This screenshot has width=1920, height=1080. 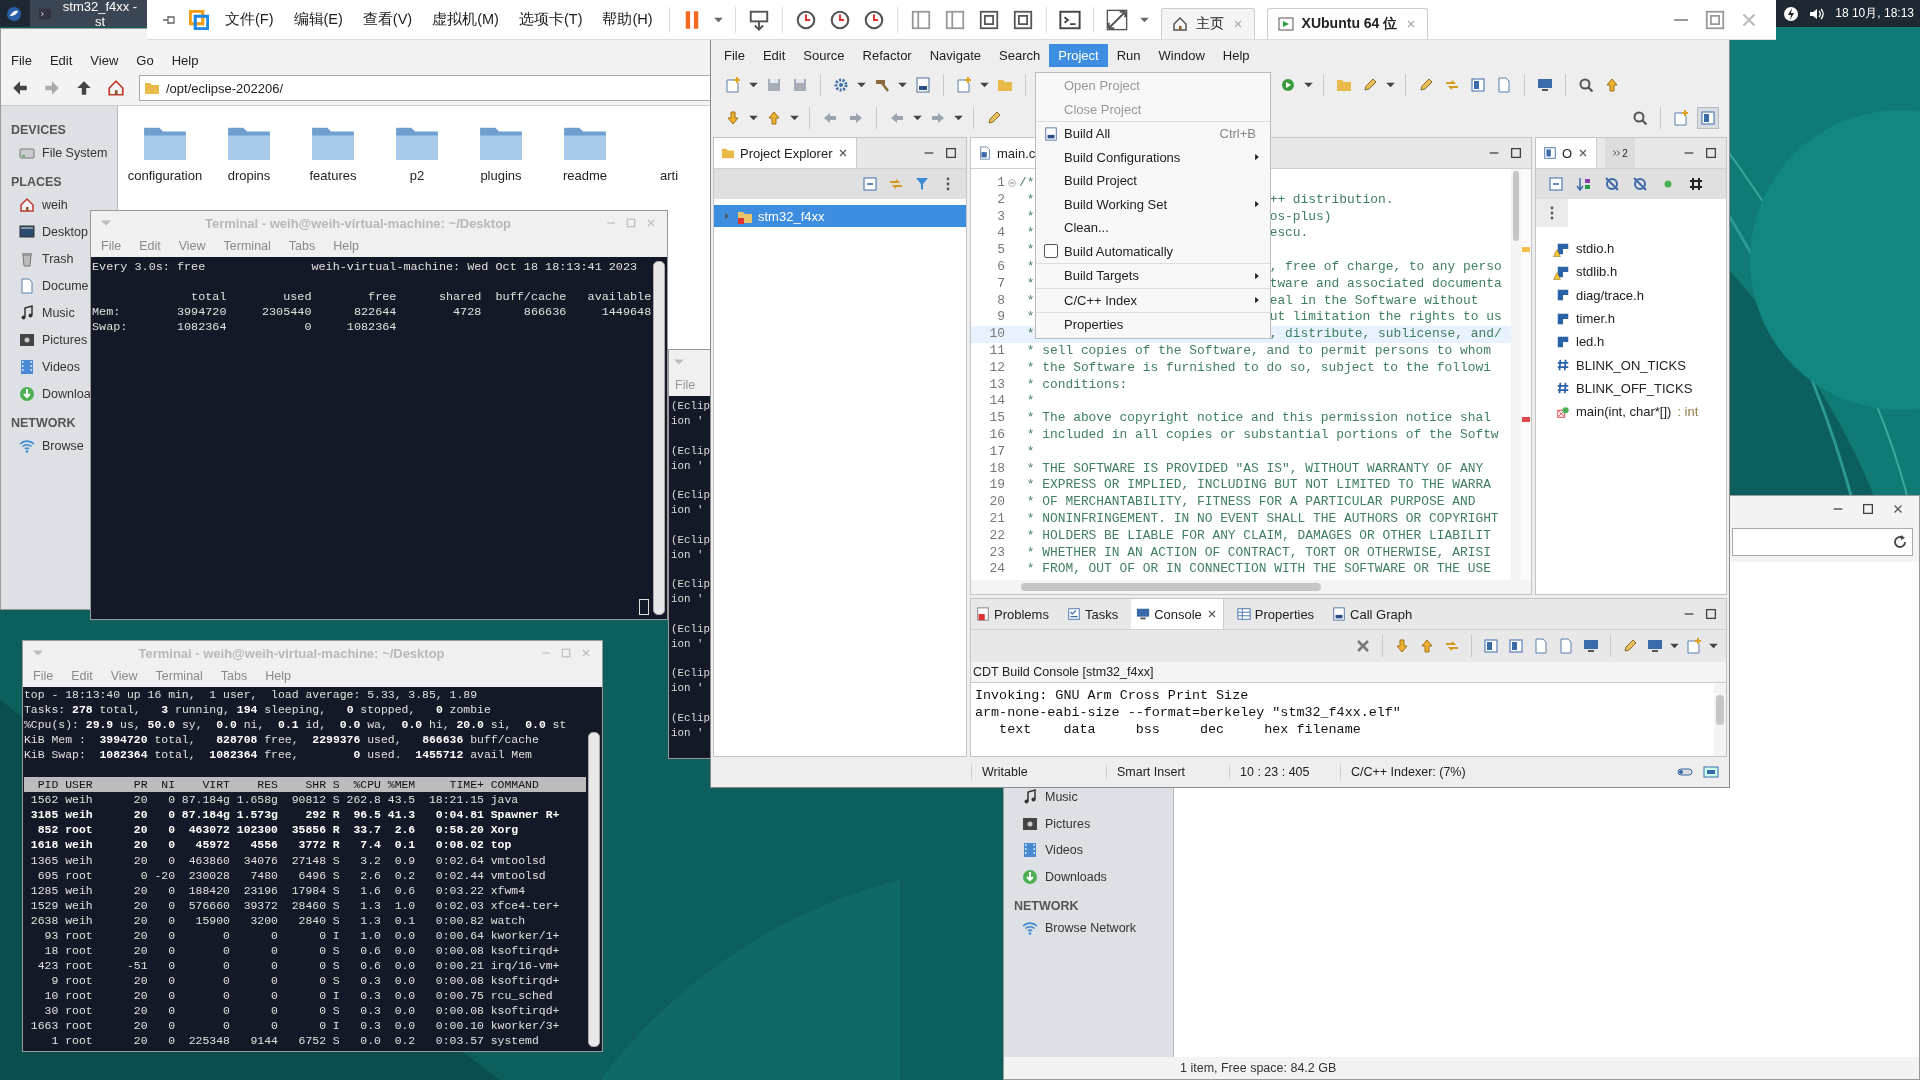 I want to click on folder-item: p2, so click(x=417, y=153).